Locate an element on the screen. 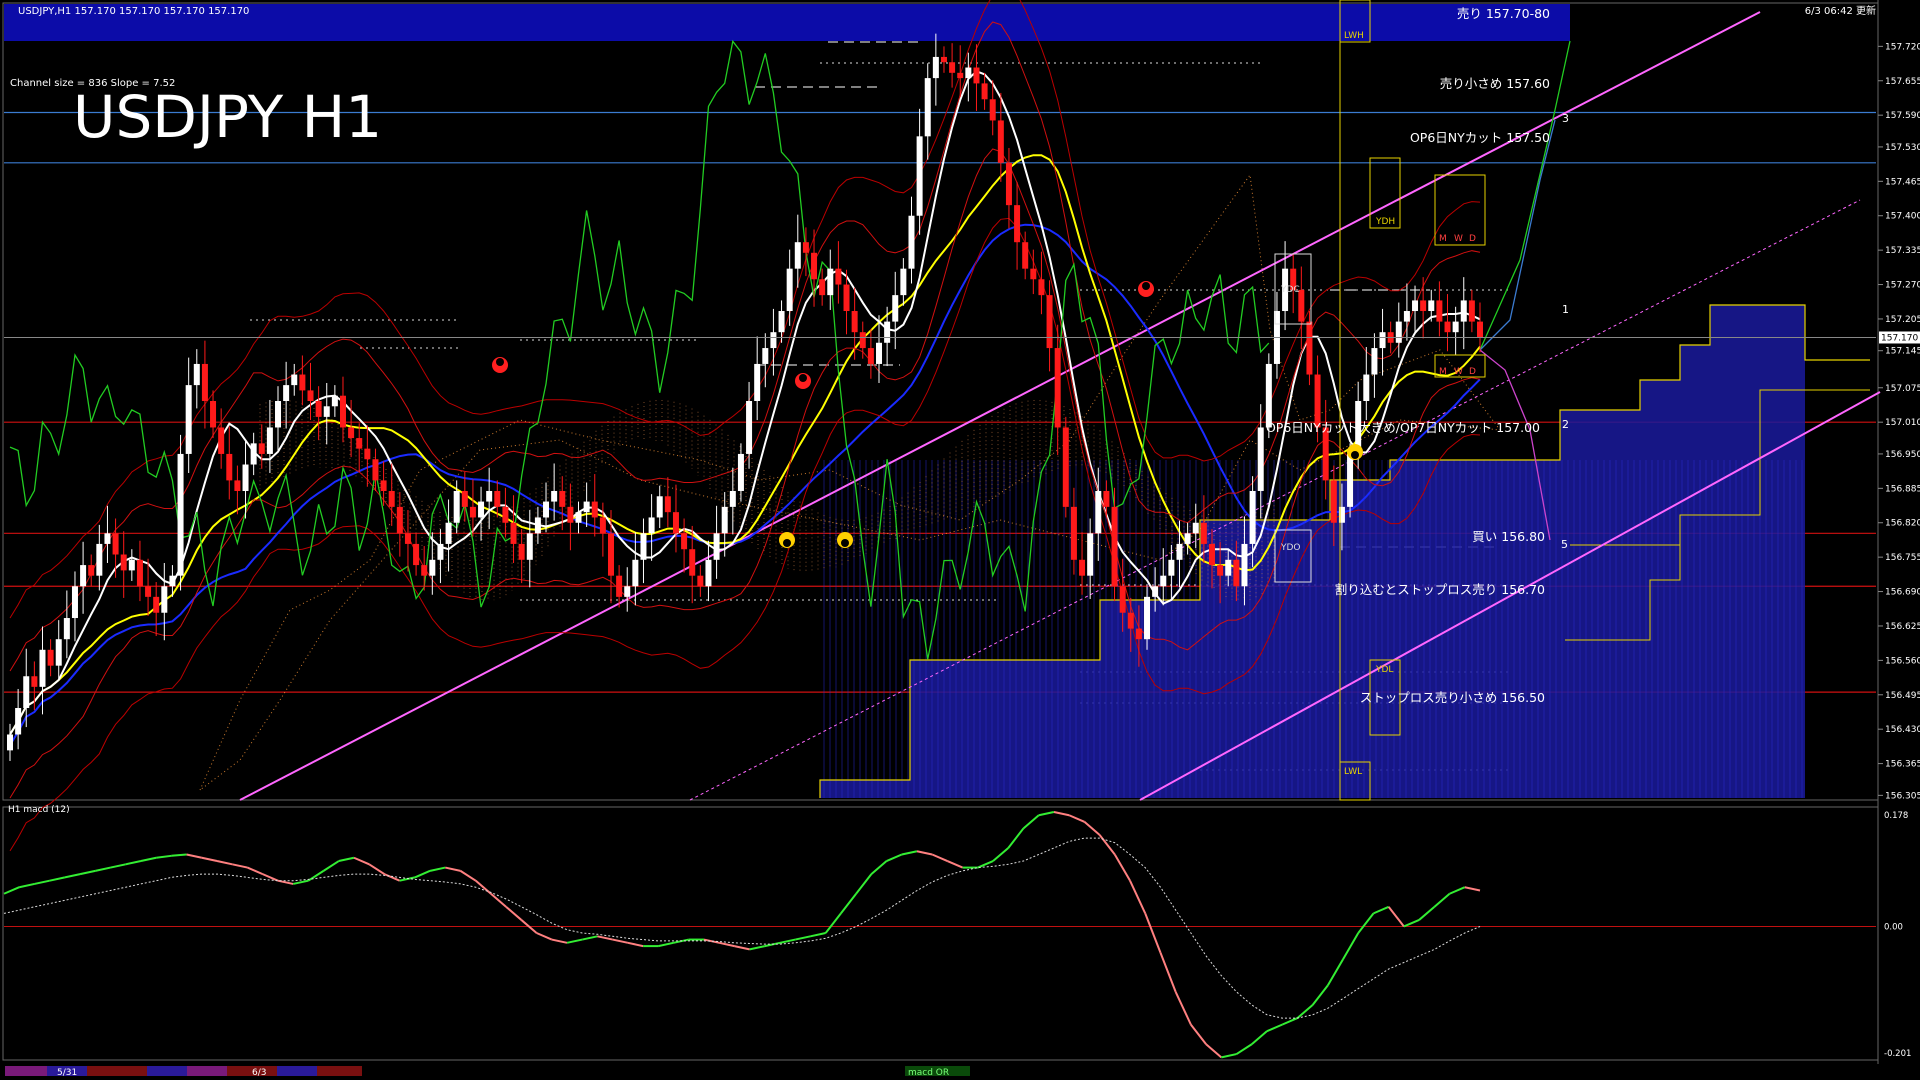  level-label-0: 売り 157.70-80 is located at coordinates (1503, 13).